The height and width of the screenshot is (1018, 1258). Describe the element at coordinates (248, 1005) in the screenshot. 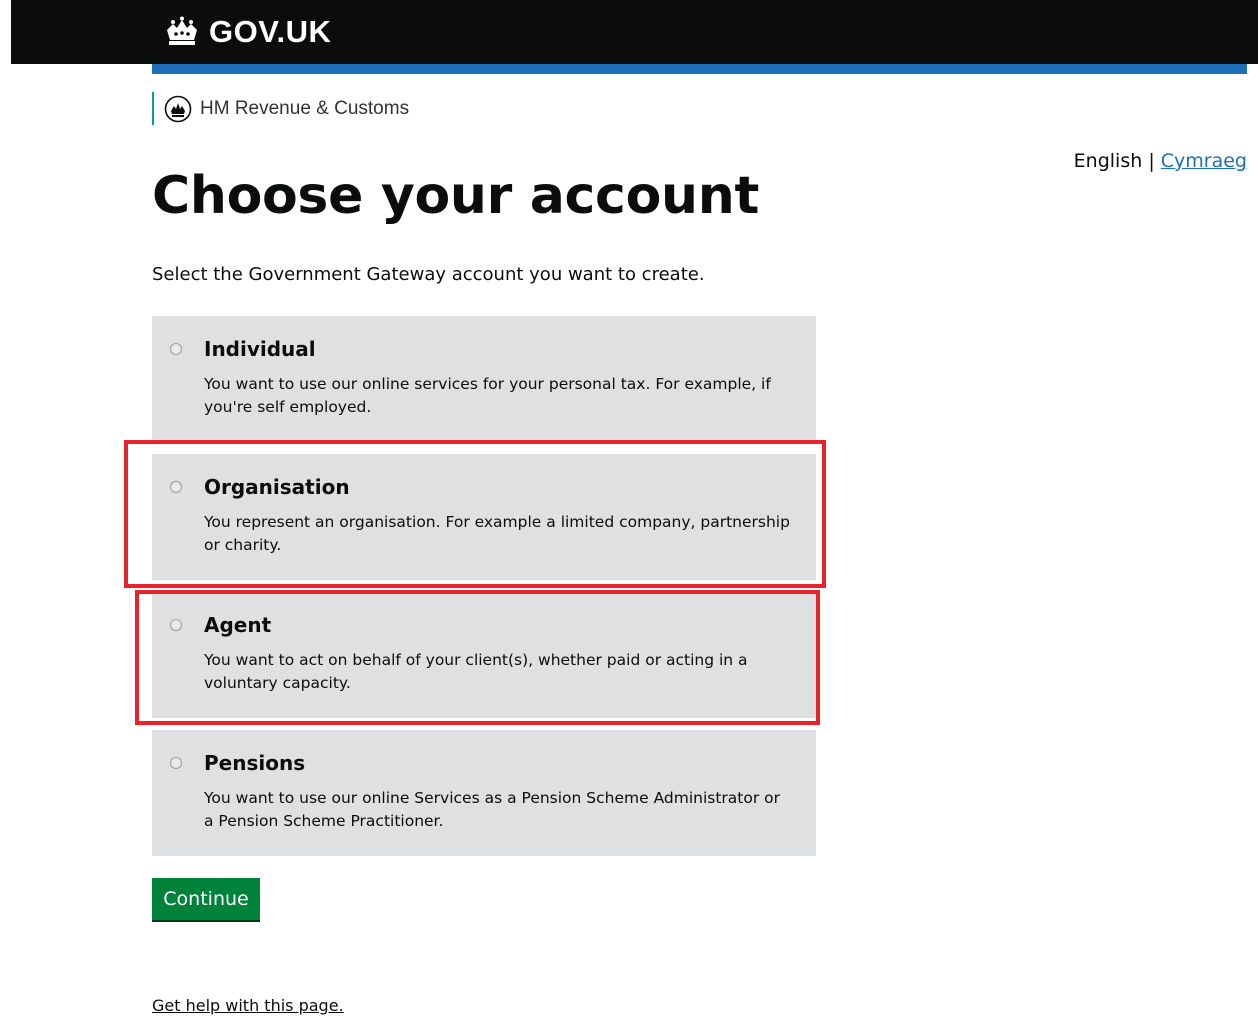

I see `get-help-link: Get help with this page.` at that location.